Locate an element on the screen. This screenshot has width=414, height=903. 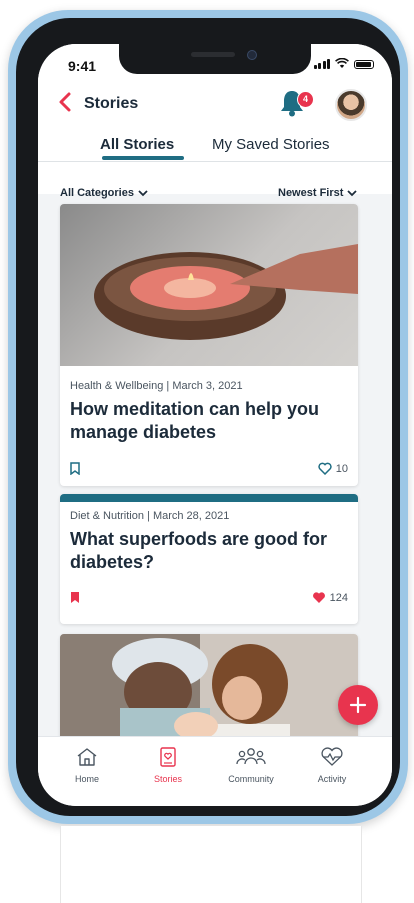
candle-illustration is located at coordinates (226, 292).